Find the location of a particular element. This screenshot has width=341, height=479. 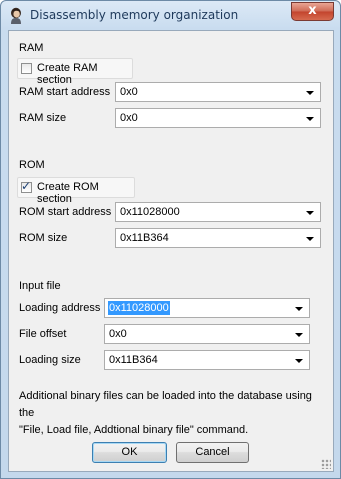

ram-start-label: RAM start address is located at coordinates (65, 92).